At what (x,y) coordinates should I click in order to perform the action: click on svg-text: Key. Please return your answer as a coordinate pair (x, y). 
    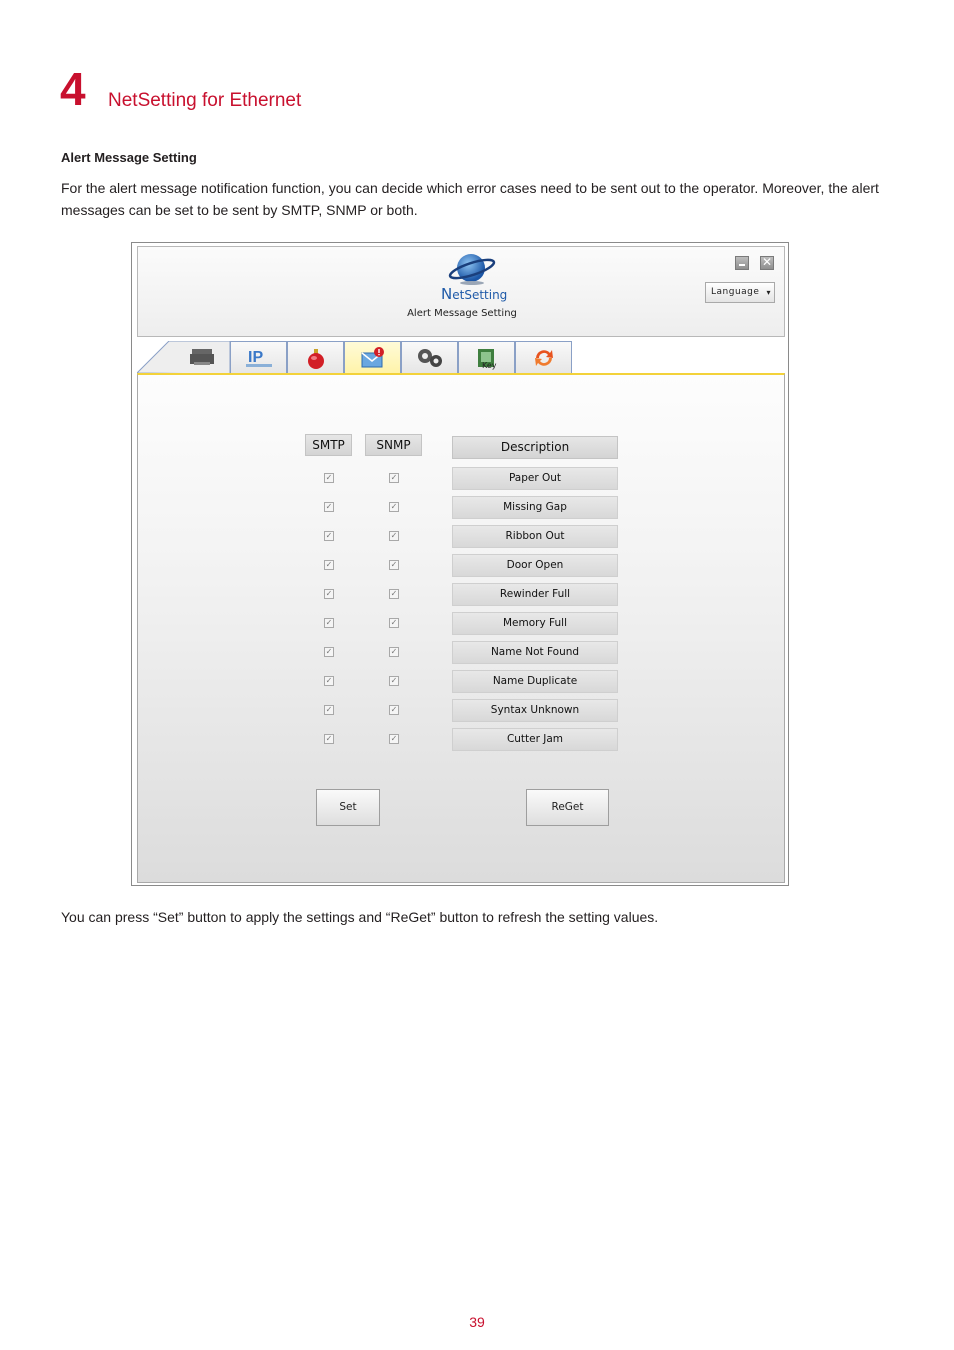
    Looking at the image, I should click on (489, 365).